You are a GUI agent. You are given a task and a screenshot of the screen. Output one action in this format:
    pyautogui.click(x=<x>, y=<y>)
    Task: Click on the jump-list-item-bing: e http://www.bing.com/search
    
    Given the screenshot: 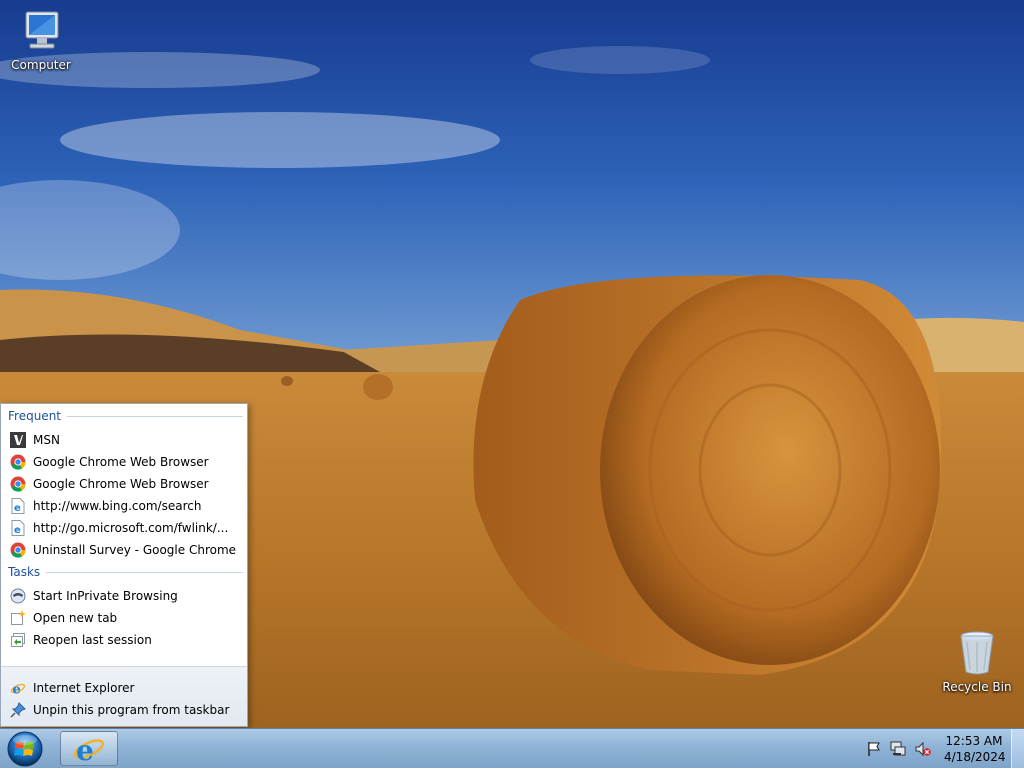 What is the action you would take?
    pyautogui.click(x=126, y=506)
    